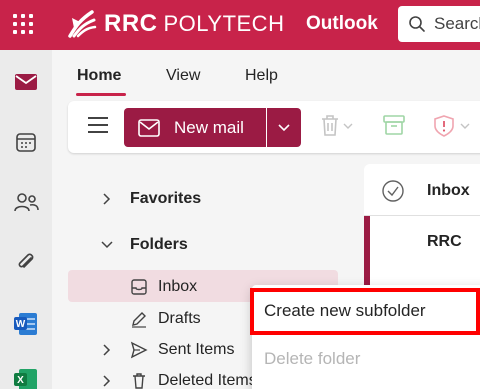 The height and width of the screenshot is (389, 480). What do you see at coordinates (417, 24) in the screenshot?
I see `search-icon` at bounding box center [417, 24].